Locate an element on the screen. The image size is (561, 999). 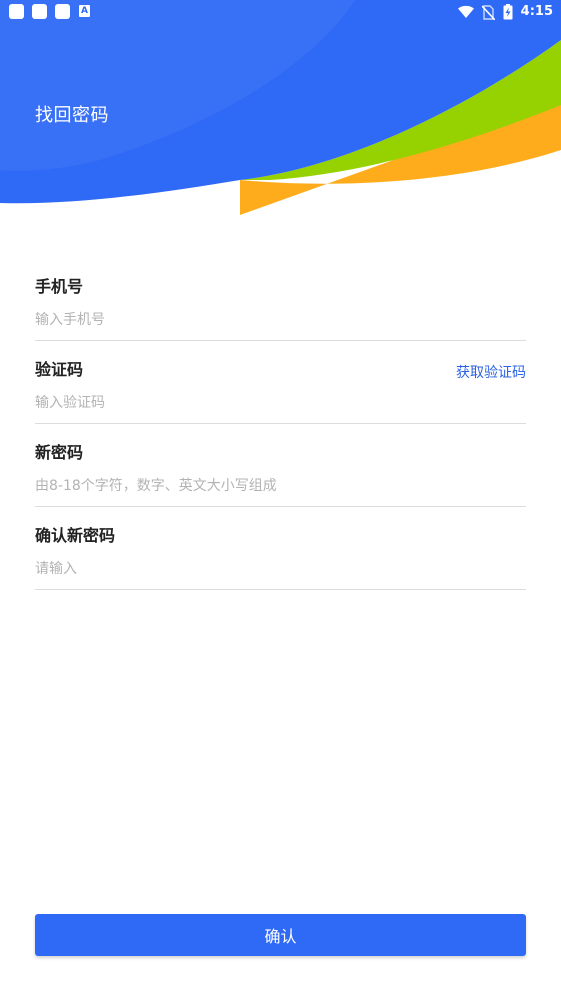
new-password-input is located at coordinates (235, 486).